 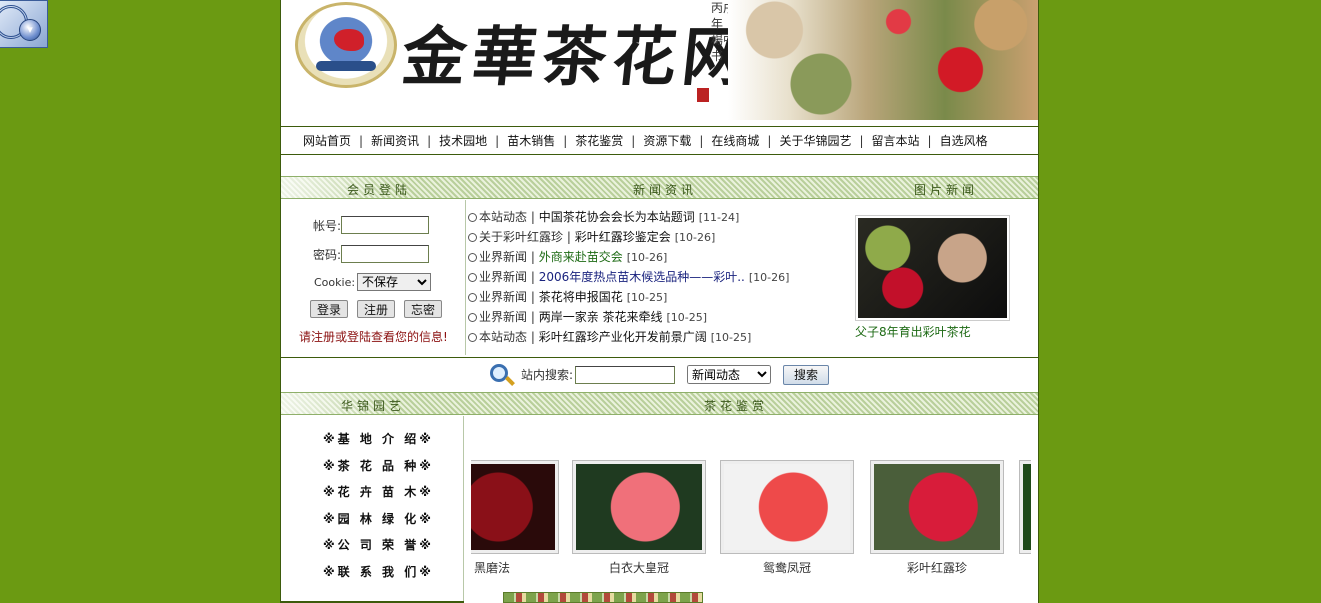 I want to click on nav-item: 技术园地, so click(x=463, y=140).